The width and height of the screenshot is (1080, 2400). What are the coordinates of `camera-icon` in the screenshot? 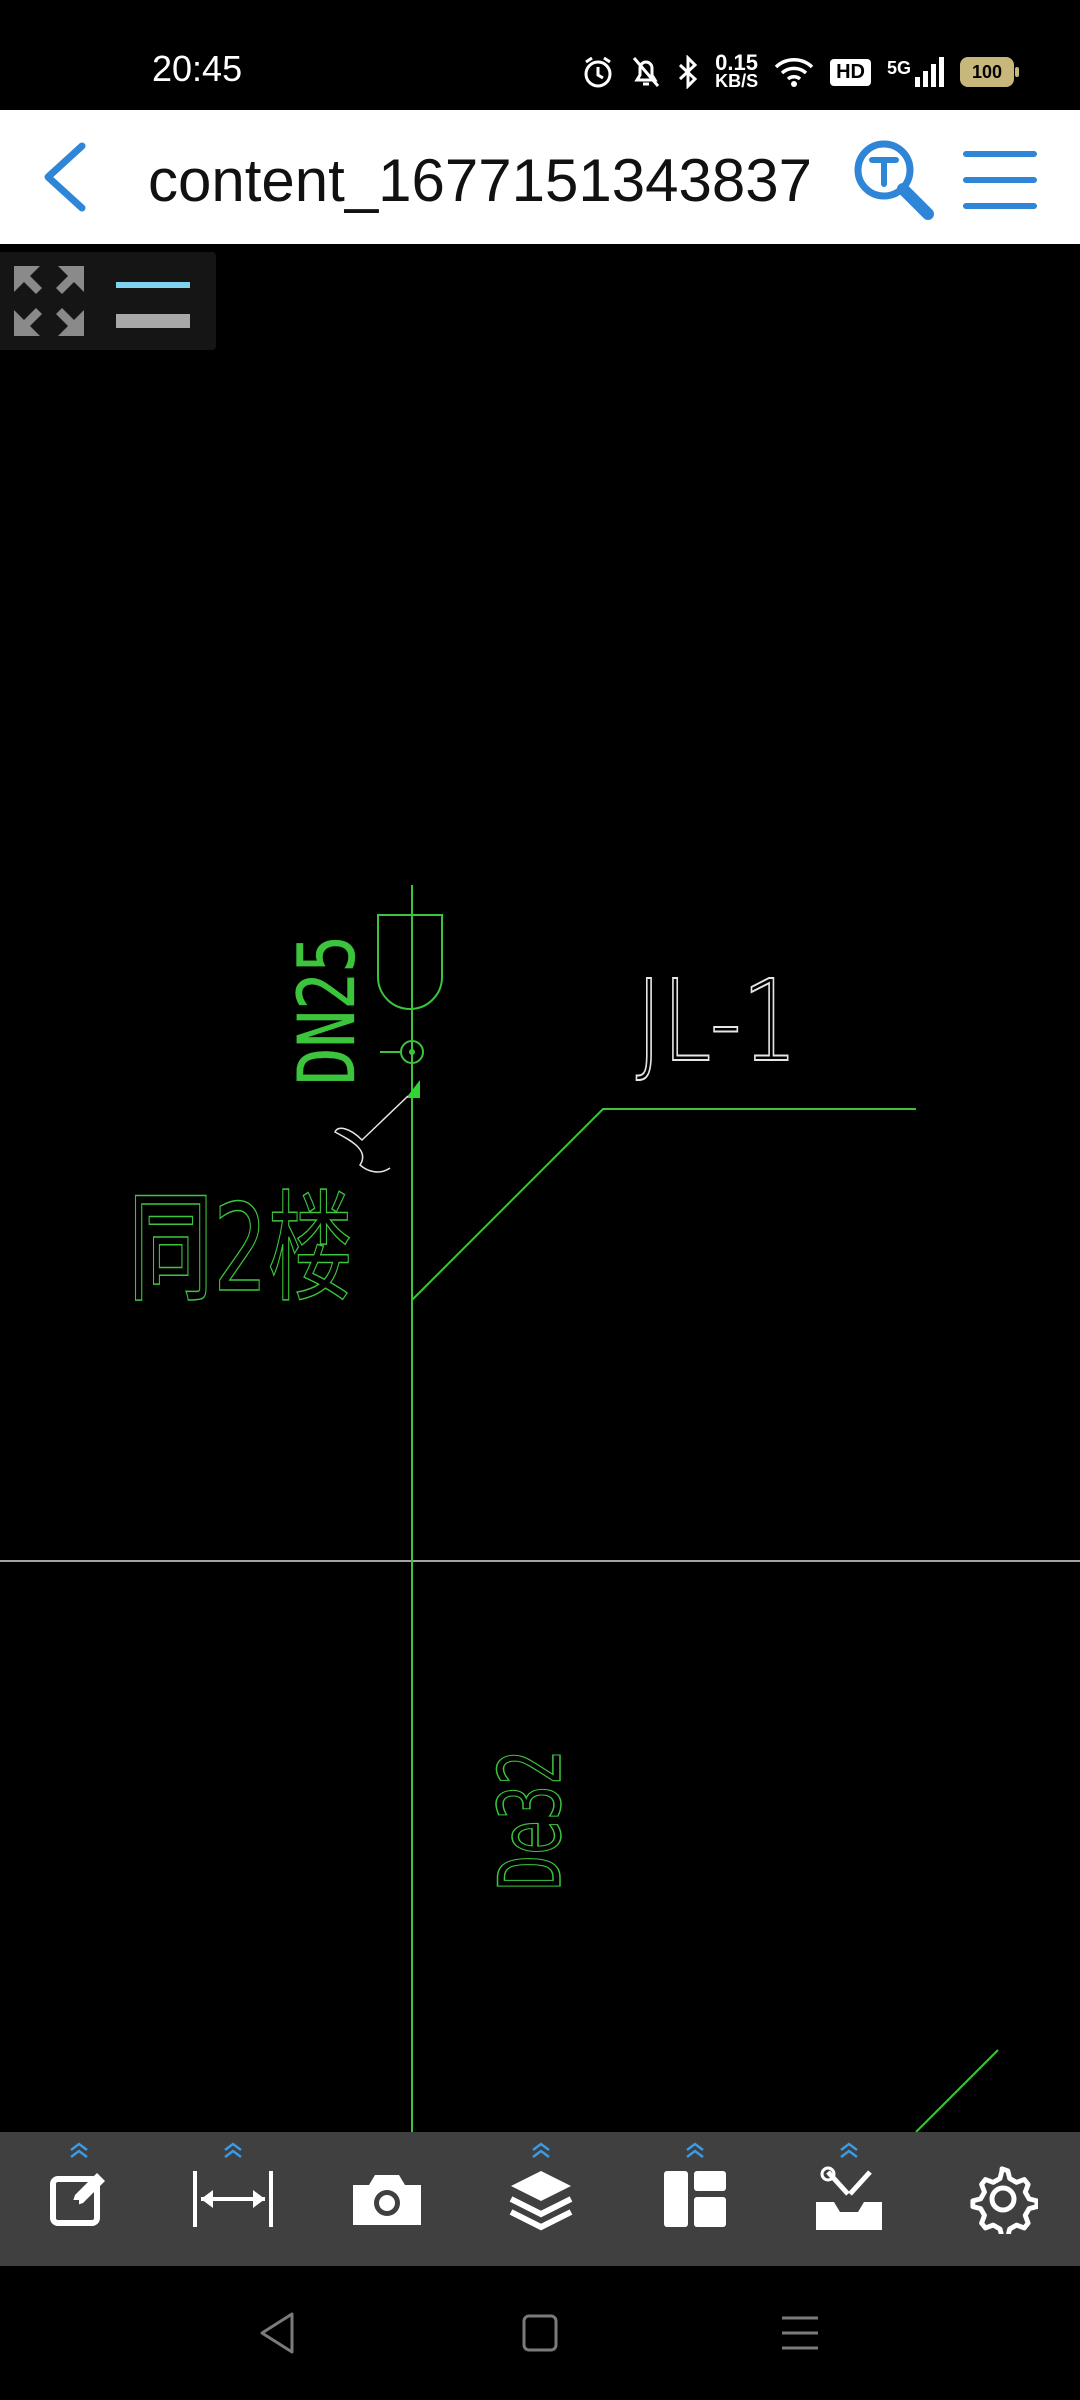 It's located at (387, 2200).